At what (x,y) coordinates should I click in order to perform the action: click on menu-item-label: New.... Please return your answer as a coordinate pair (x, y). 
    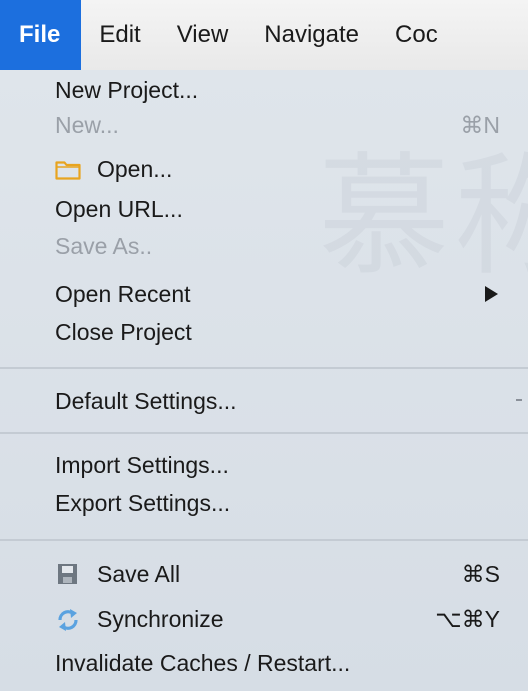
    Looking at the image, I should click on (87, 124).